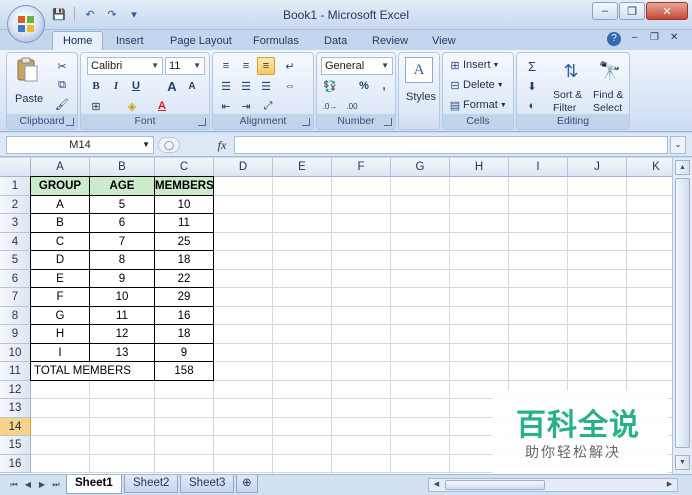  What do you see at coordinates (682, 313) in the screenshot?
I see `vertical-scroll-thumb` at bounding box center [682, 313].